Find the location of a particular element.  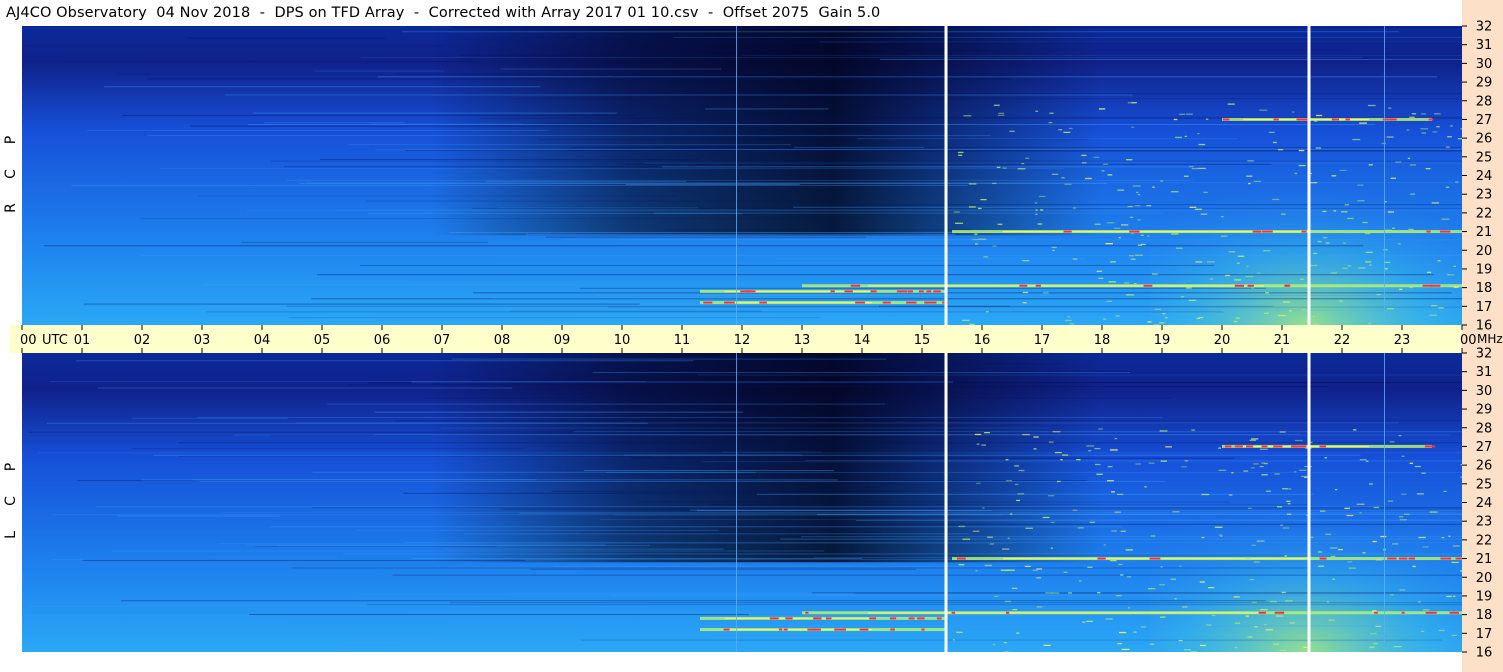

utc-tick-label: 20 is located at coordinates (1222, 340).